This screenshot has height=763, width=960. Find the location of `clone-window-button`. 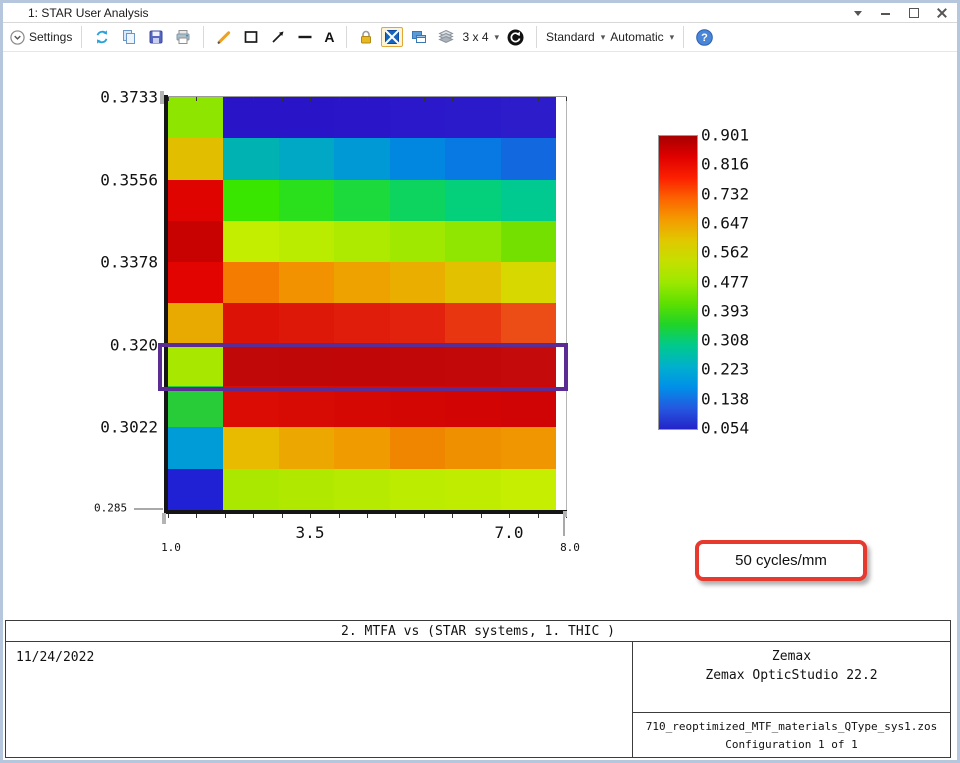

clone-window-button is located at coordinates (419, 37).